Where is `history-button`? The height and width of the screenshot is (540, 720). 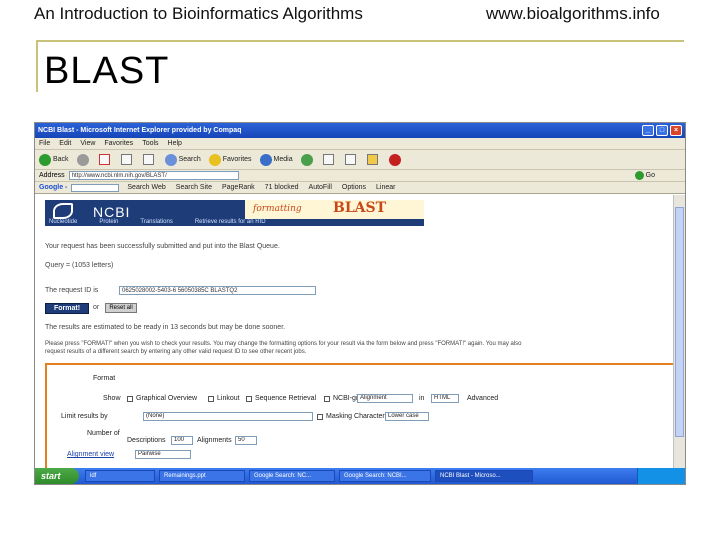 history-button is located at coordinates (307, 159).